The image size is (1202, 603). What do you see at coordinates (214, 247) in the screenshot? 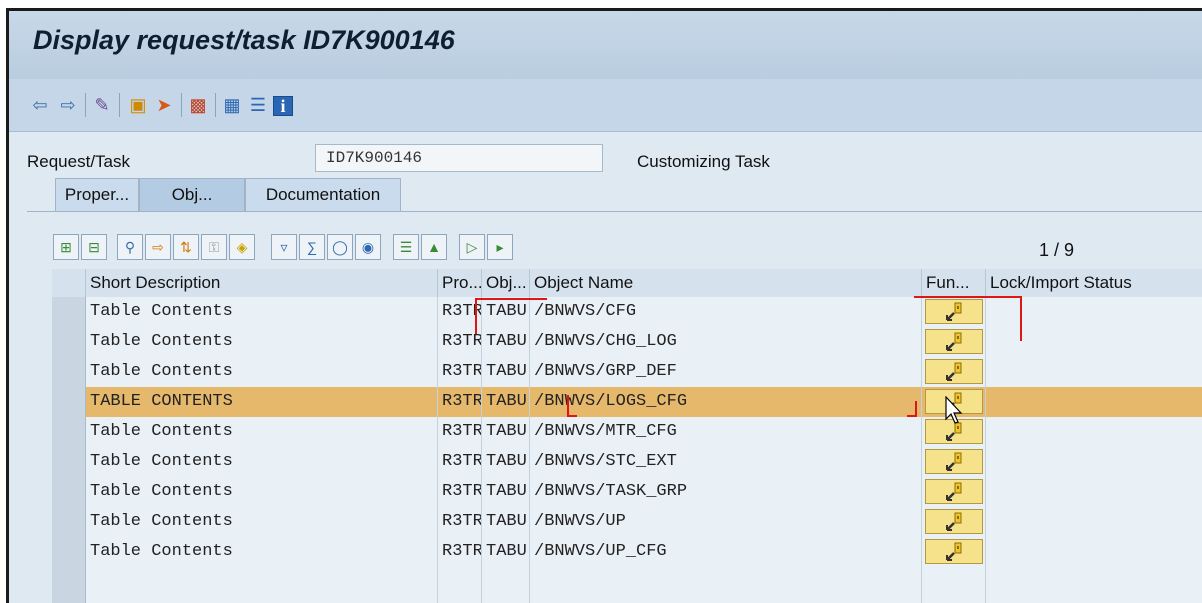
I see `lock-icon: ⚿` at bounding box center [214, 247].